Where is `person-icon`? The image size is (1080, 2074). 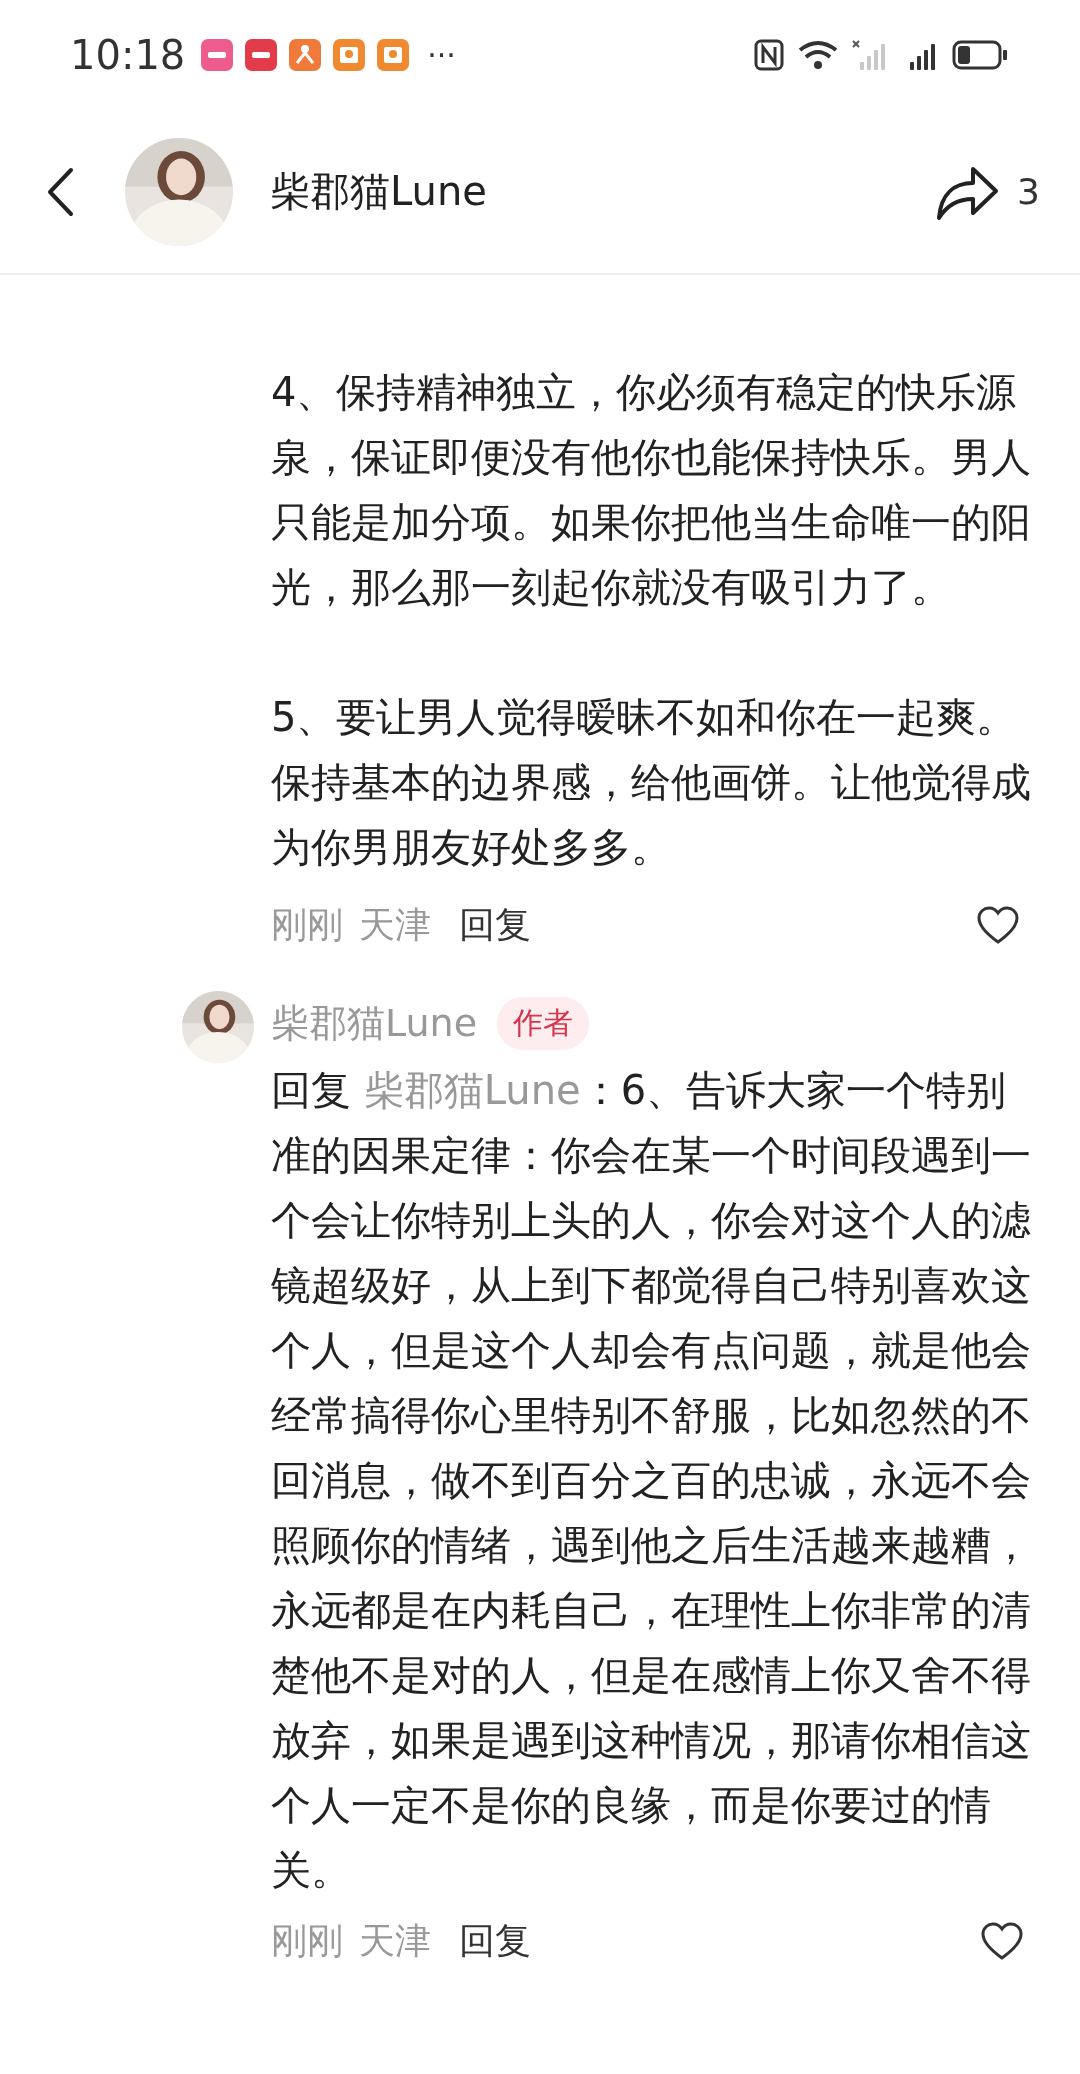
person-icon is located at coordinates (305, 55).